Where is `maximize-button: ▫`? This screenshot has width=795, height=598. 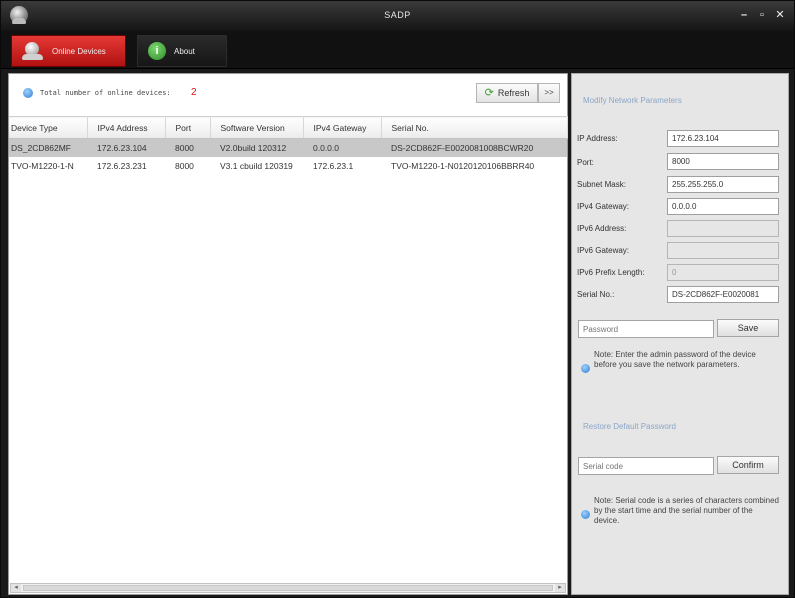 maximize-button: ▫ is located at coordinates (762, 15).